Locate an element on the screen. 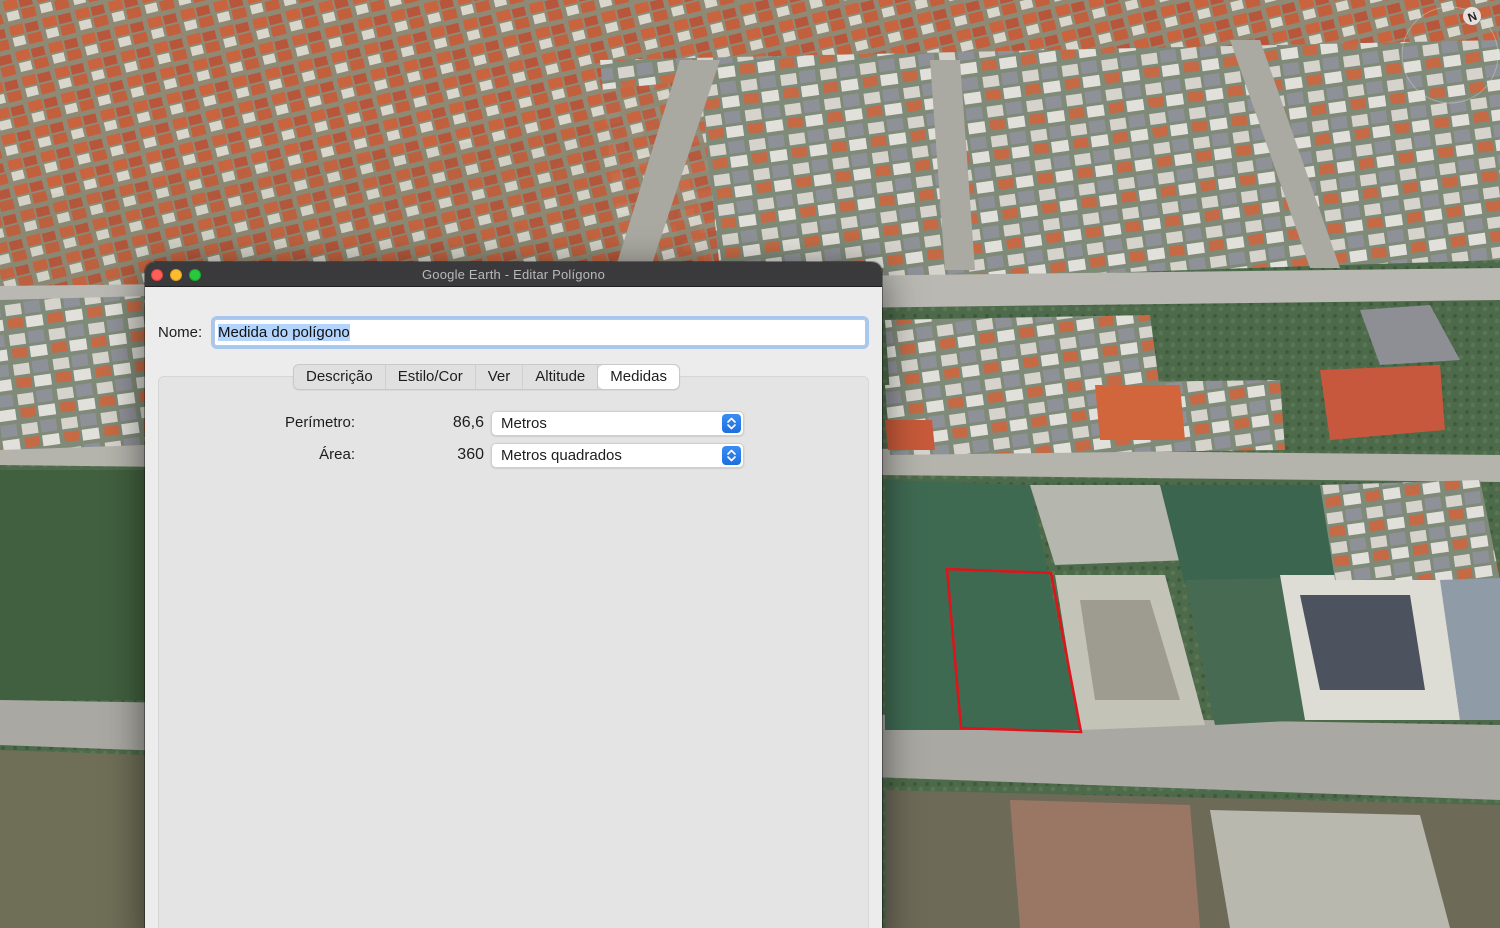  area-unit-value: Metros quadrados is located at coordinates (561, 455).